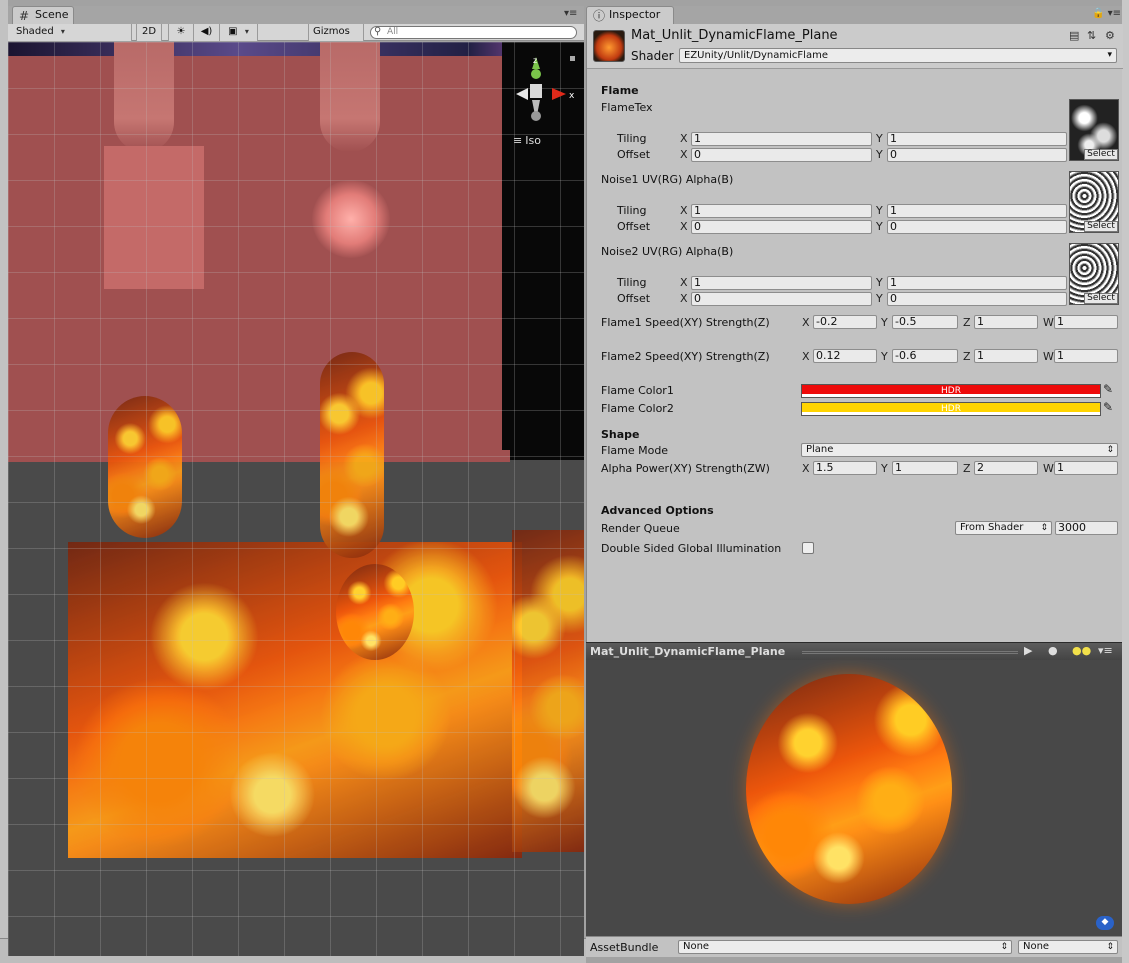 The width and height of the screenshot is (1129, 963). Describe the element at coordinates (1006, 356) in the screenshot. I see `flame2-z-field: 1` at that location.